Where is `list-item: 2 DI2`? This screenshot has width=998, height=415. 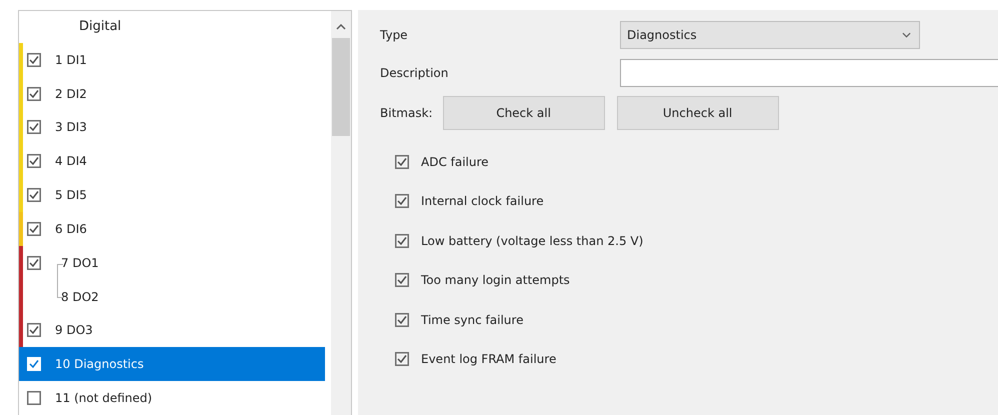 list-item: 2 DI2 is located at coordinates (172, 93).